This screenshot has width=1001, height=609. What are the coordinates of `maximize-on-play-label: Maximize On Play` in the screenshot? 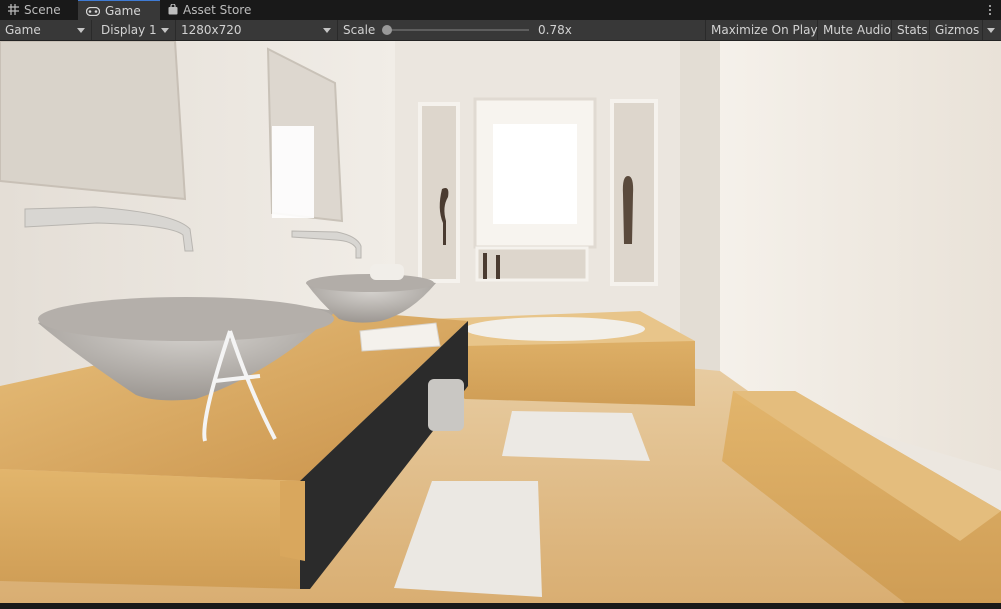 It's located at (764, 30).